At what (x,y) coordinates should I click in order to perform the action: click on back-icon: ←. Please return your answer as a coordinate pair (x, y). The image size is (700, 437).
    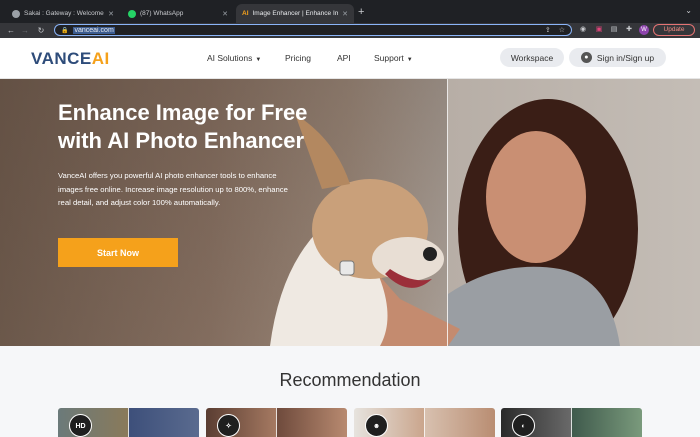
    Looking at the image, I should click on (11, 30).